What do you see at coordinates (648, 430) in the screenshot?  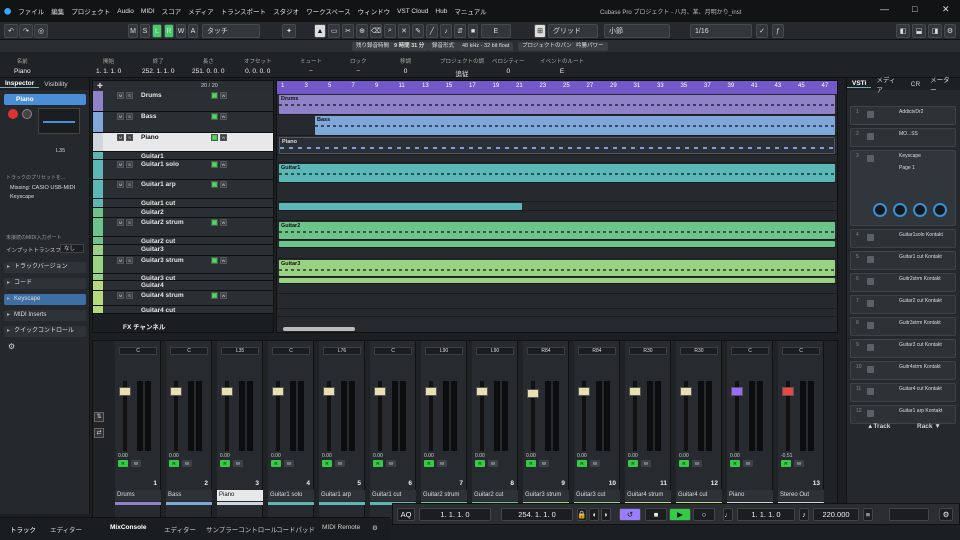 I see `mixer-channel: R30 0.00 R W 11 Guitar4 strum` at bounding box center [648, 430].